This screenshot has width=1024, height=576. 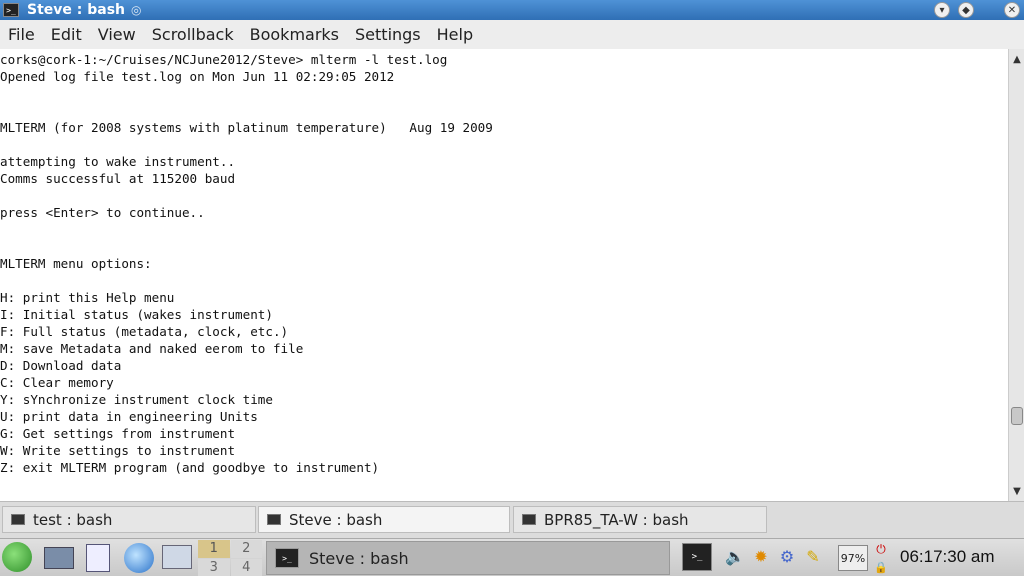 What do you see at coordinates (294, 34) in the screenshot?
I see `menu-bookmarks: Bookmarks` at bounding box center [294, 34].